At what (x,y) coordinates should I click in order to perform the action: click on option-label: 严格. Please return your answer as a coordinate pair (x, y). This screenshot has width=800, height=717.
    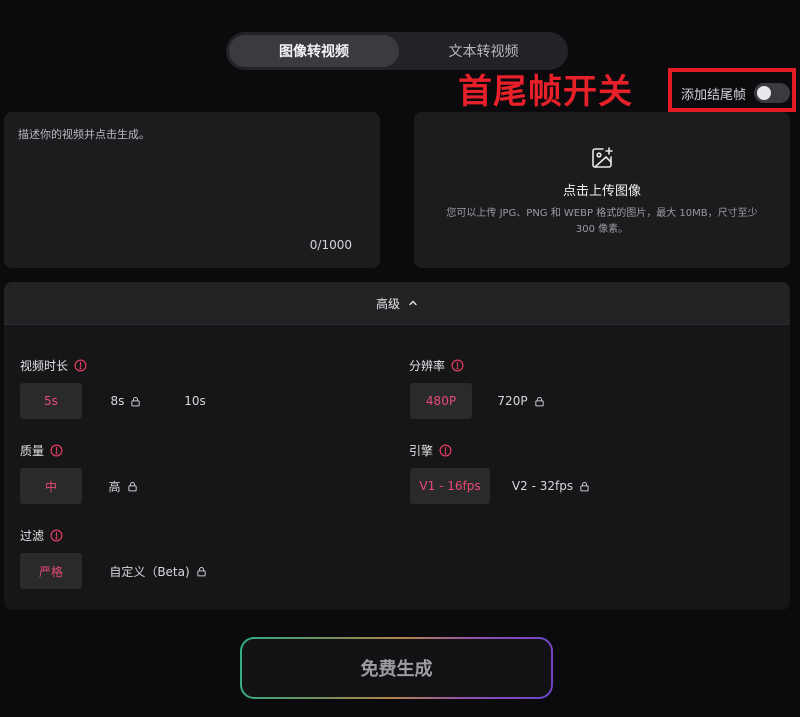
    Looking at the image, I should click on (50, 571).